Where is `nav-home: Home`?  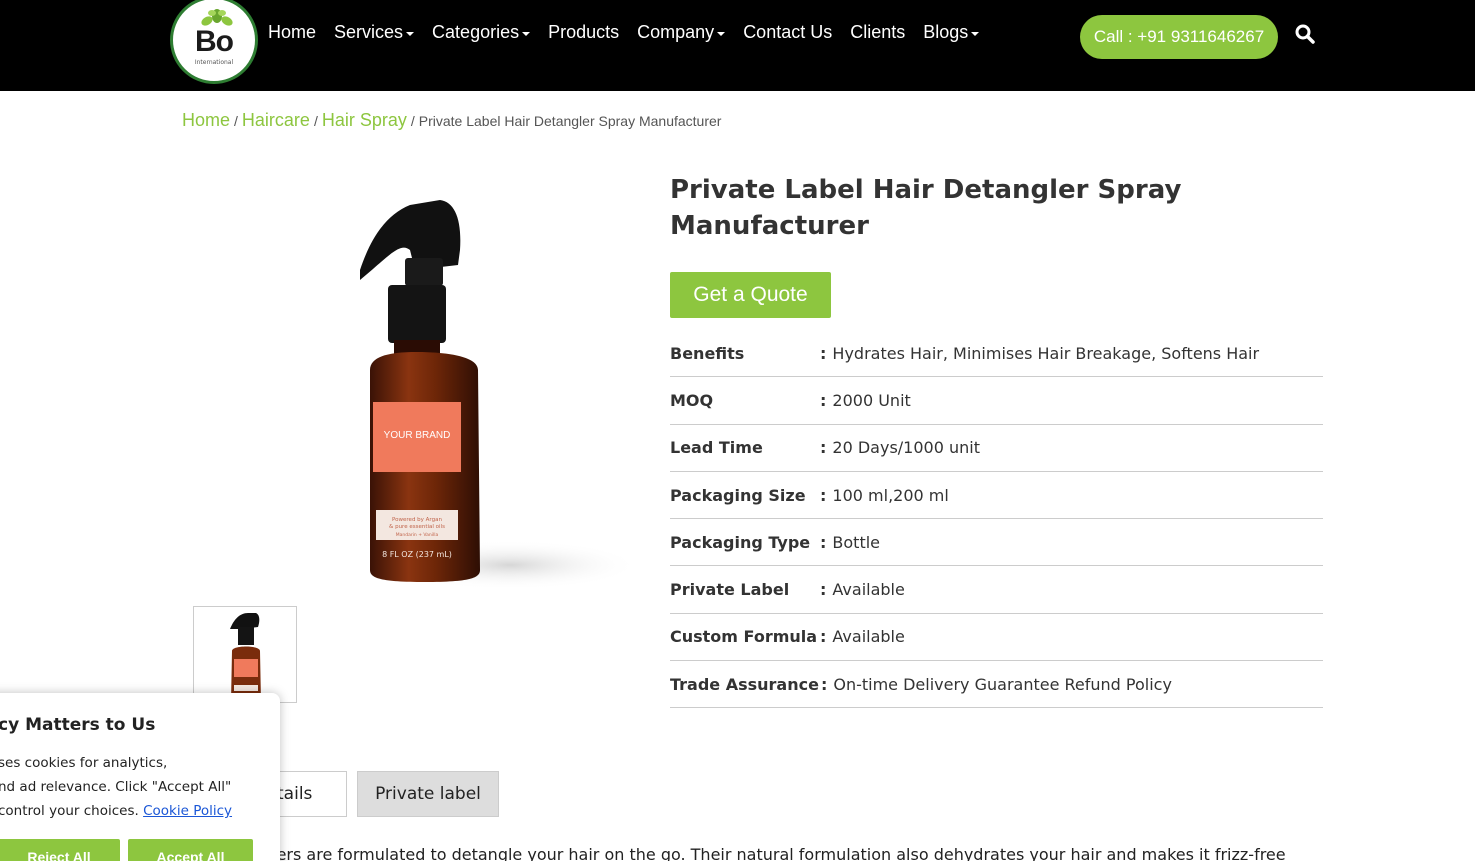 nav-home: Home is located at coordinates (292, 32).